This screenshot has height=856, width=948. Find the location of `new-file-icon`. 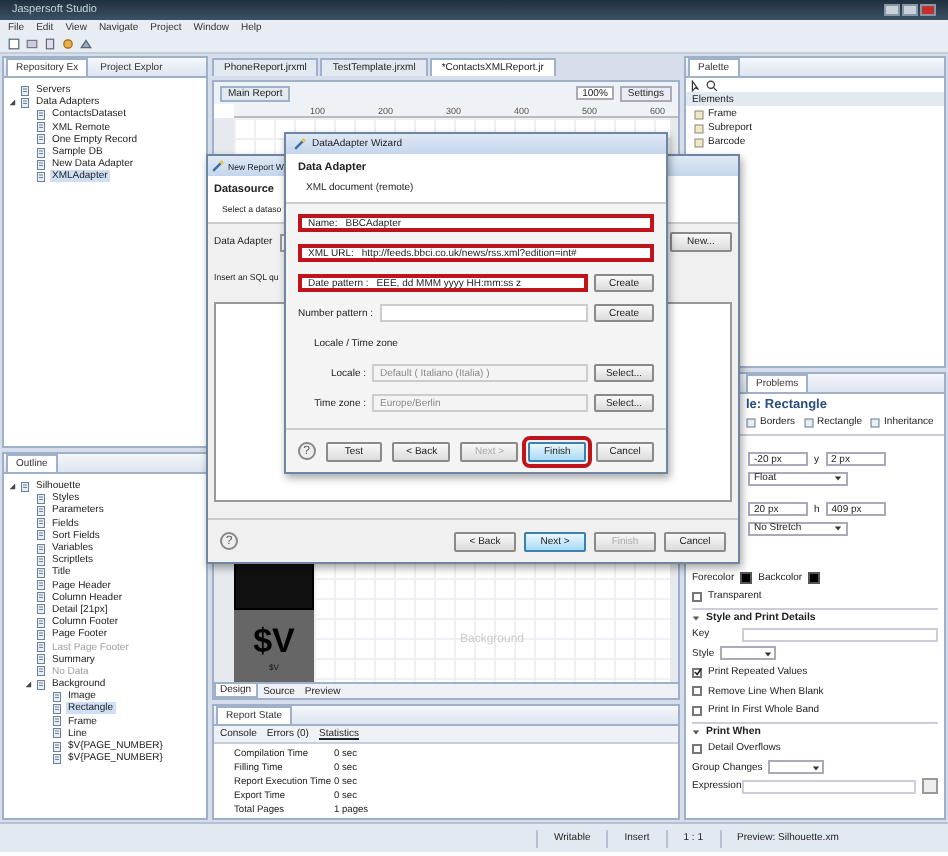

new-file-icon is located at coordinates (14, 43).